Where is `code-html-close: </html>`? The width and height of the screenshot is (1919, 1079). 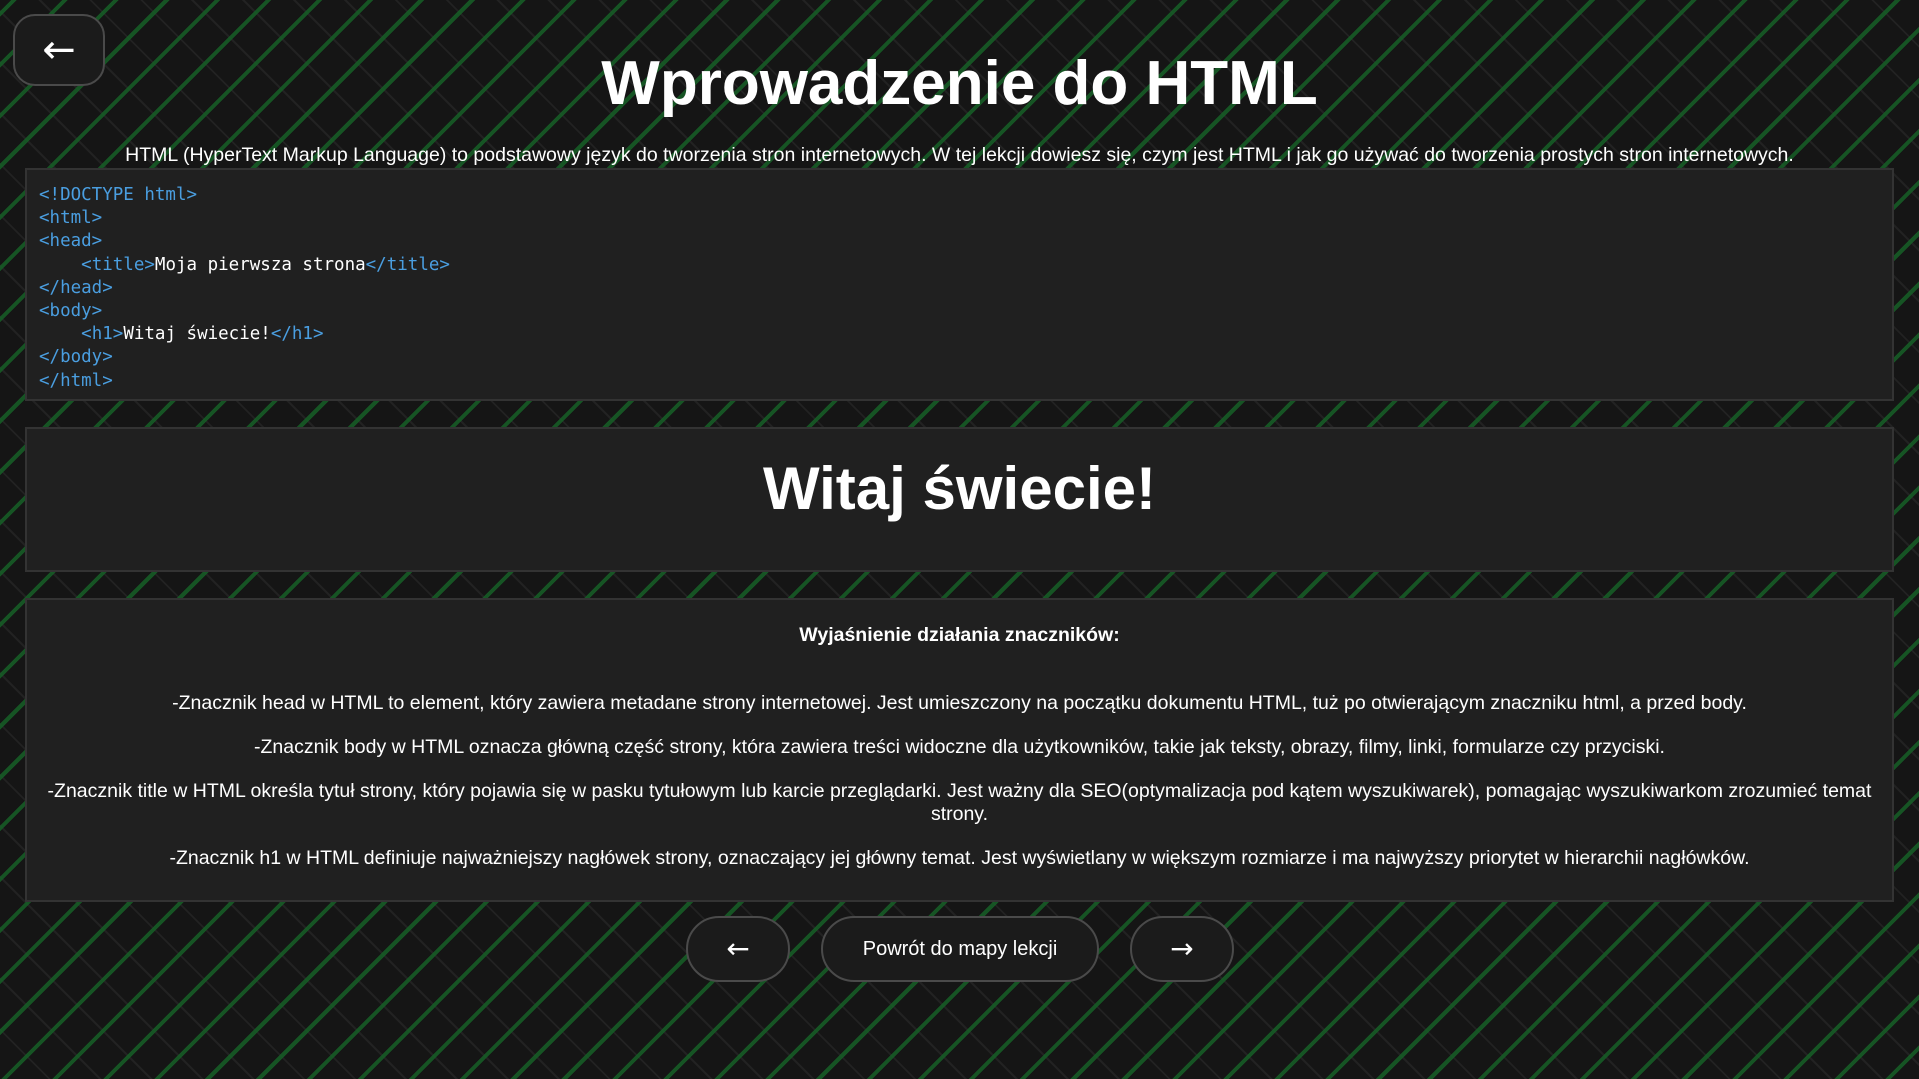
code-html-close: </html> is located at coordinates (76, 380).